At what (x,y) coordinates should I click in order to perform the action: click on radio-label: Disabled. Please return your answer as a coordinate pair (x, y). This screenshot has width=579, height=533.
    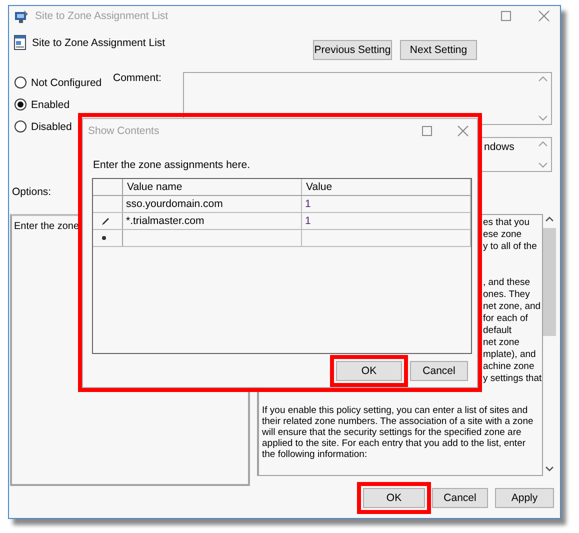
    Looking at the image, I should click on (51, 126).